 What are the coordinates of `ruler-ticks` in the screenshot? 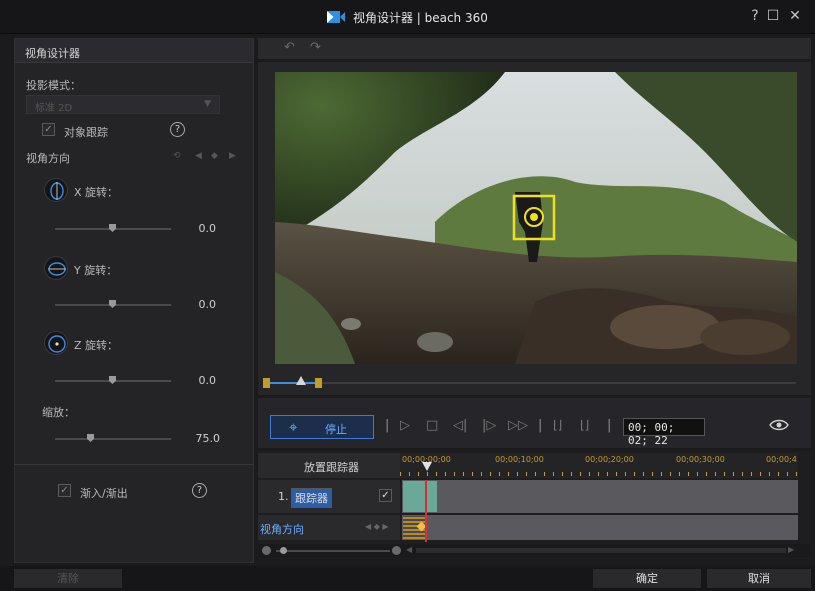 It's located at (599, 474).